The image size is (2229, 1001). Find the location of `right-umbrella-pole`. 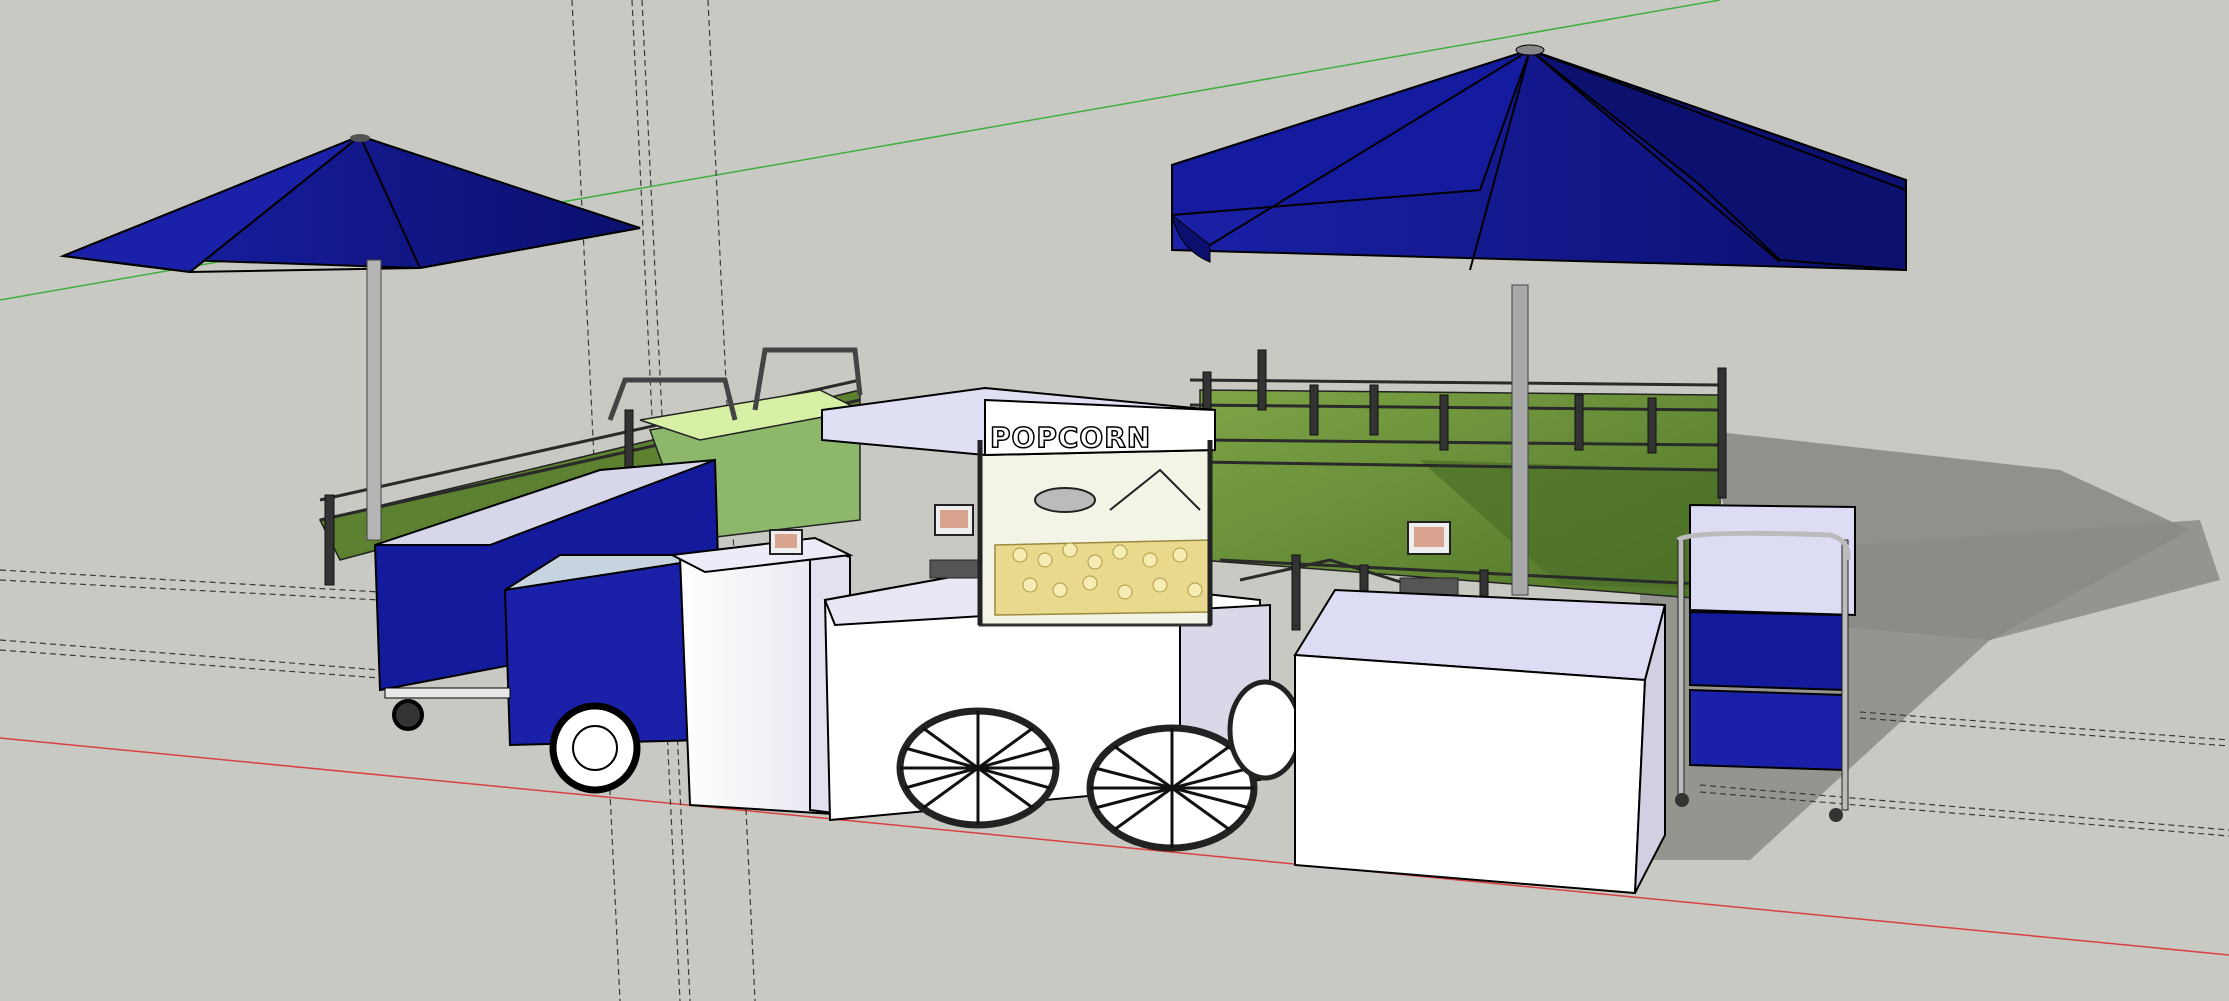

right-umbrella-pole is located at coordinates (1520, 440).